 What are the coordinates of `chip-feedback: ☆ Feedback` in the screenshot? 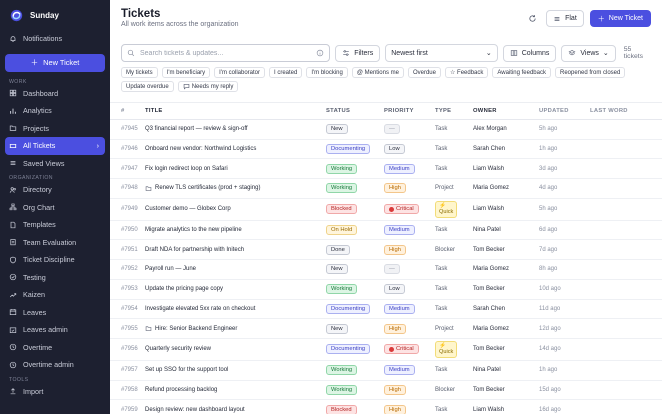 It's located at (466, 72).